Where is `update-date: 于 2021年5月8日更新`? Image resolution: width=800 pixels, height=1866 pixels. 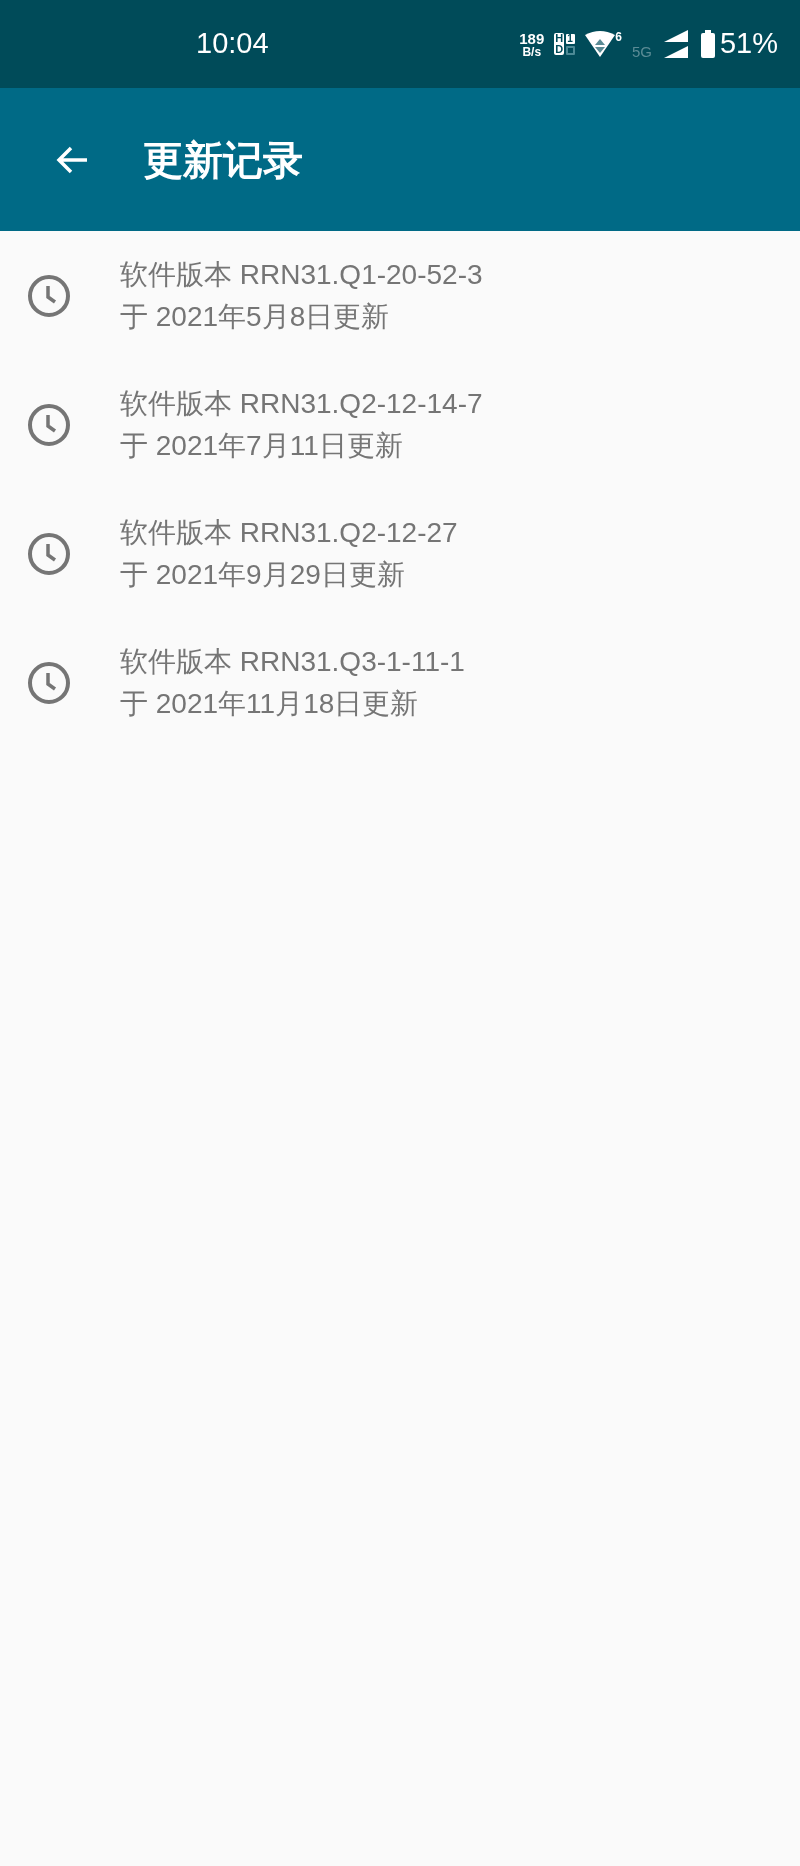
update-date: 于 2021年5月8日更新 is located at coordinates (255, 316).